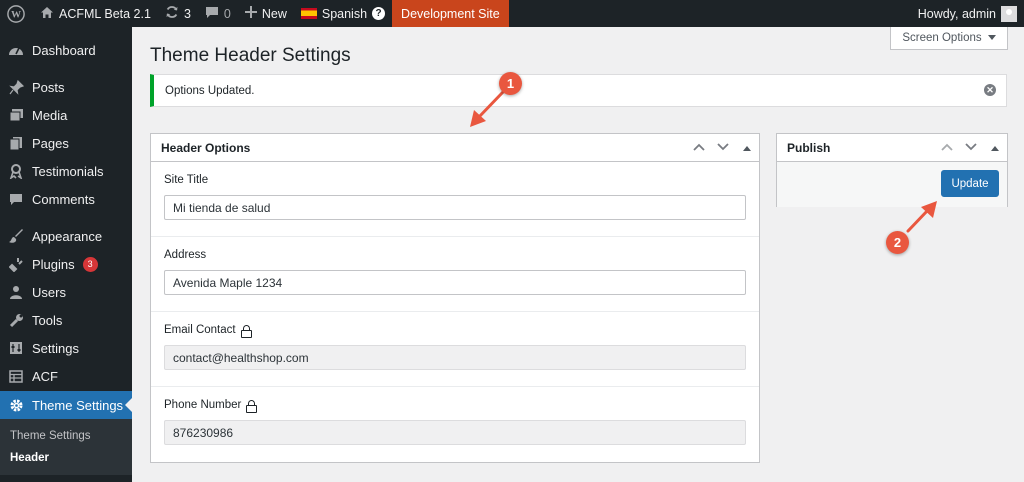 This screenshot has height=482, width=1024. Describe the element at coordinates (308, 13) in the screenshot. I see `spain-flag-icon` at that location.